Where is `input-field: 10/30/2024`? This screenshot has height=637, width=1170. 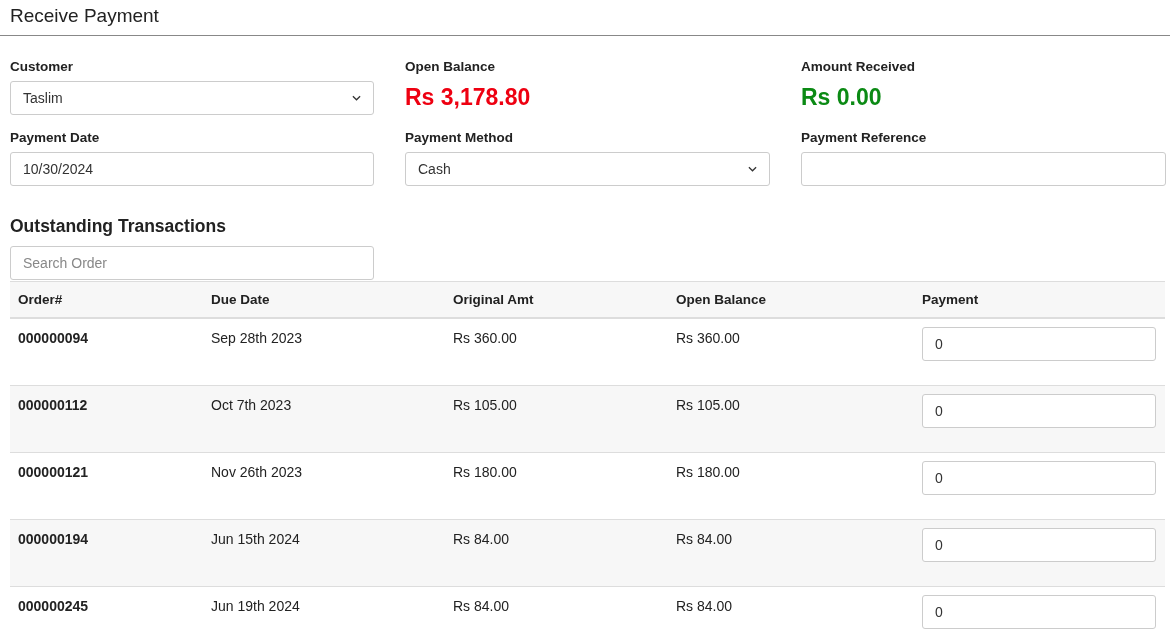
input-field: 10/30/2024 is located at coordinates (192, 169).